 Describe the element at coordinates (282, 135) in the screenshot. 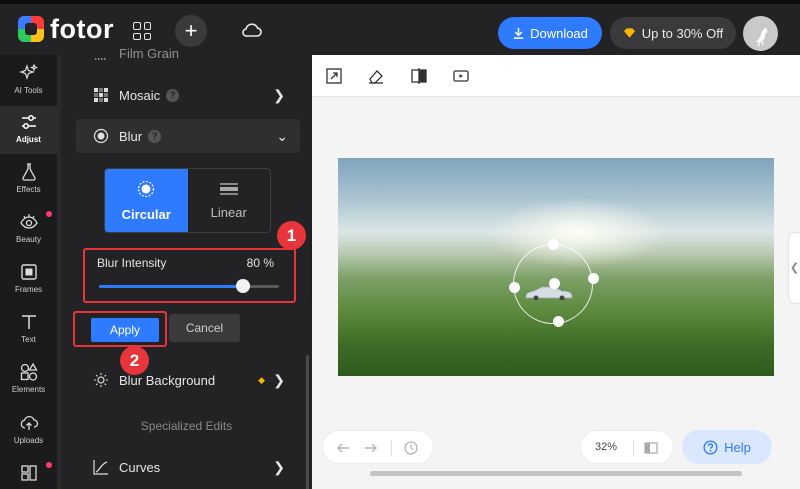

I see `chevron-down-icon: ⌄` at that location.